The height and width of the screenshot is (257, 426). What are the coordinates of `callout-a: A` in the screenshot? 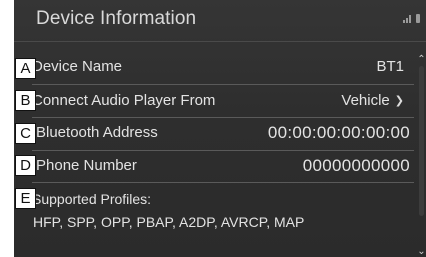 It's located at (25, 68).